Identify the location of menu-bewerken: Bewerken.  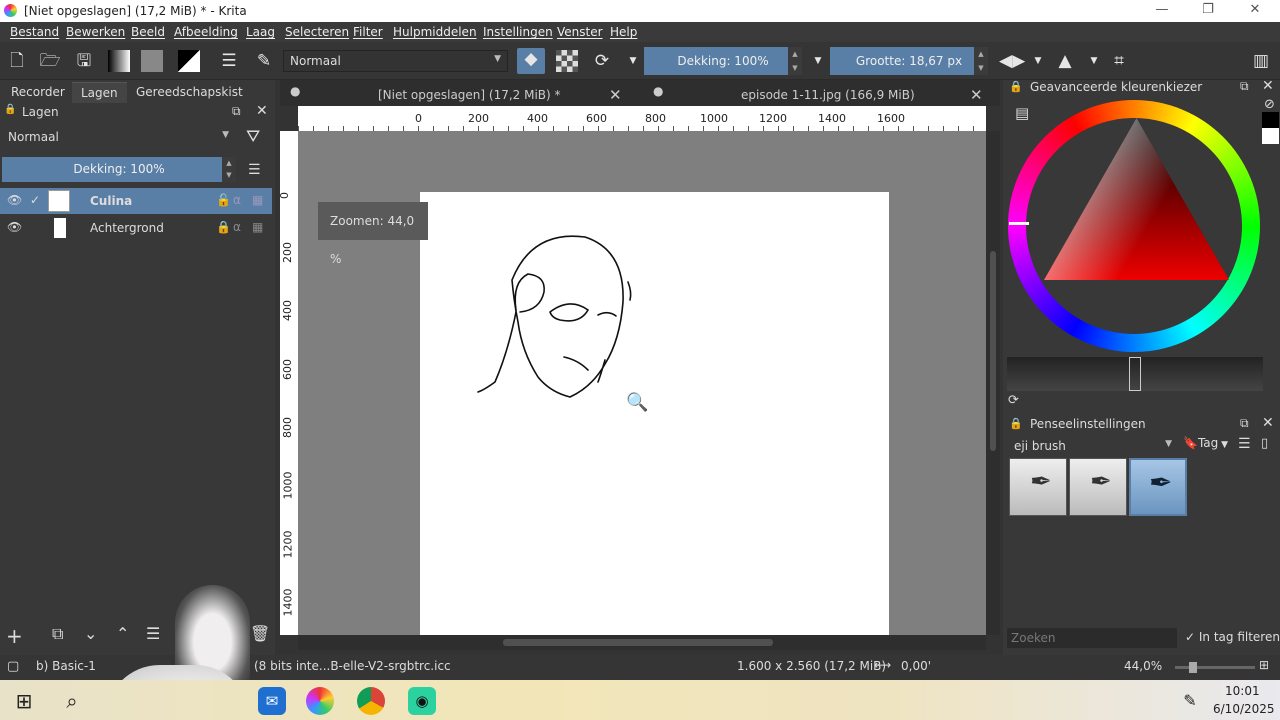
(95, 32).